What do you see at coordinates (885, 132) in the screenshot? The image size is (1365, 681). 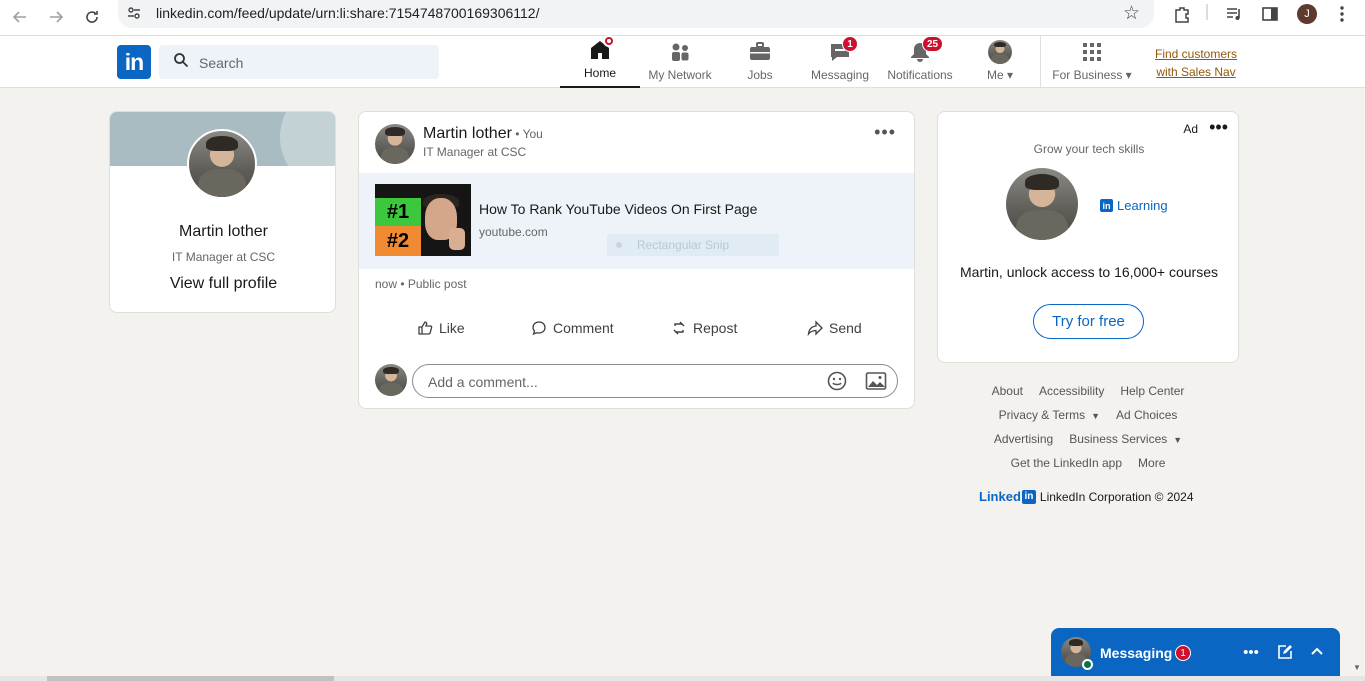 I see `post-more-icon: •••` at bounding box center [885, 132].